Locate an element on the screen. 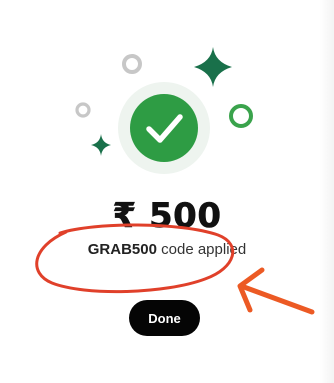 The image size is (334, 383). promo-code: GRAB500 is located at coordinates (122, 249).